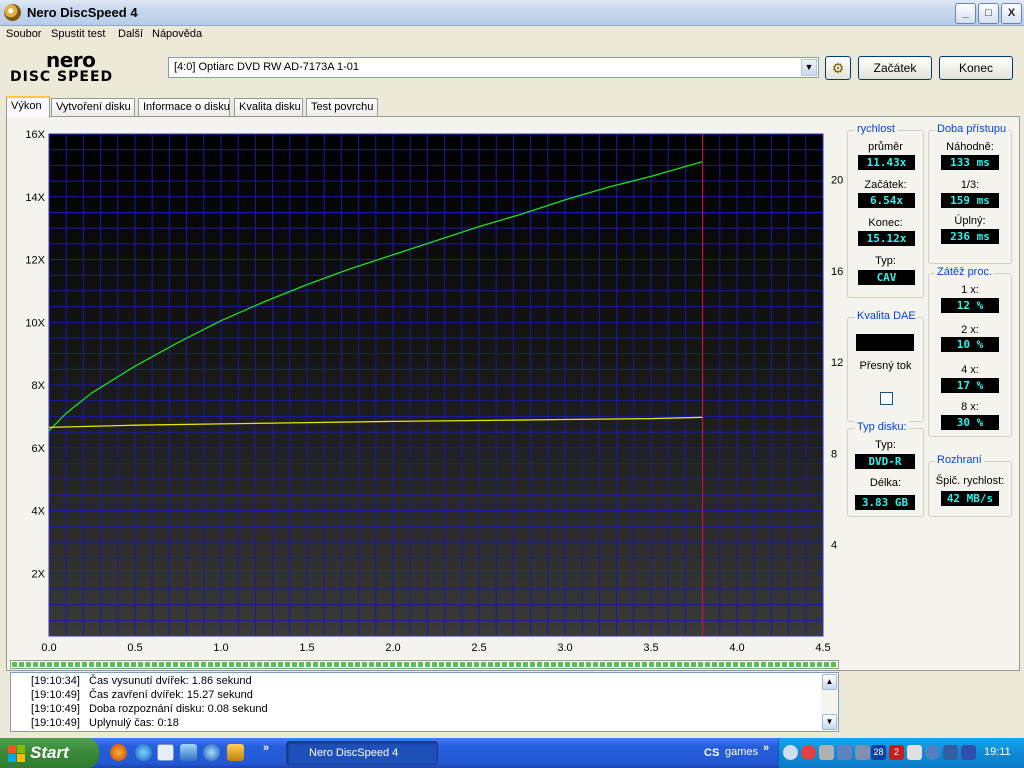  I want to click on full-access-label: Úplný:, so click(970, 221).